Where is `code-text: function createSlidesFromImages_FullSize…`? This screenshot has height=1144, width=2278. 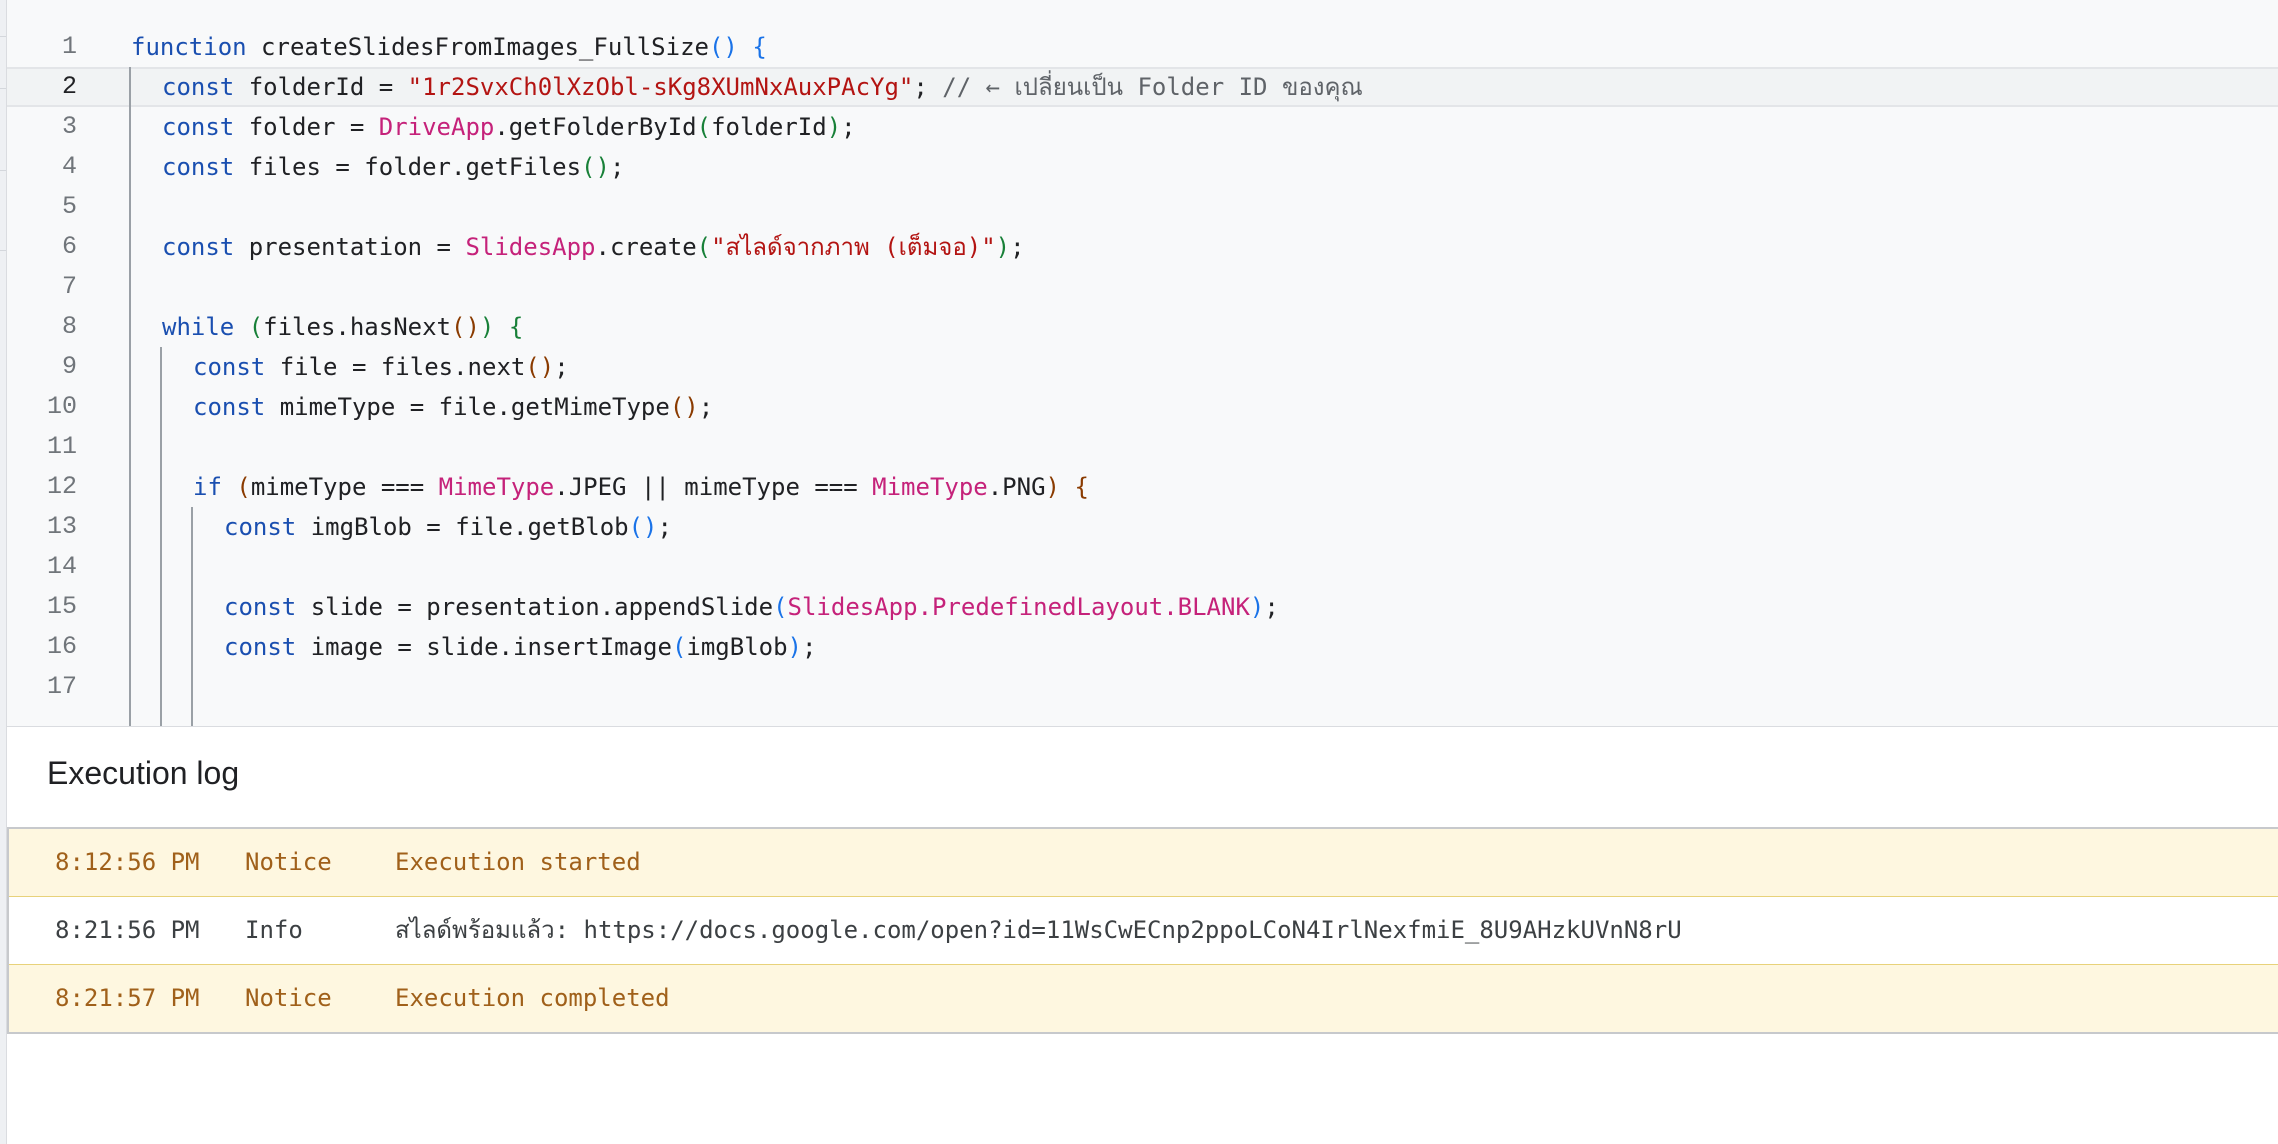 code-text: function createSlidesFromImages_FullSize… is located at coordinates (449, 47).